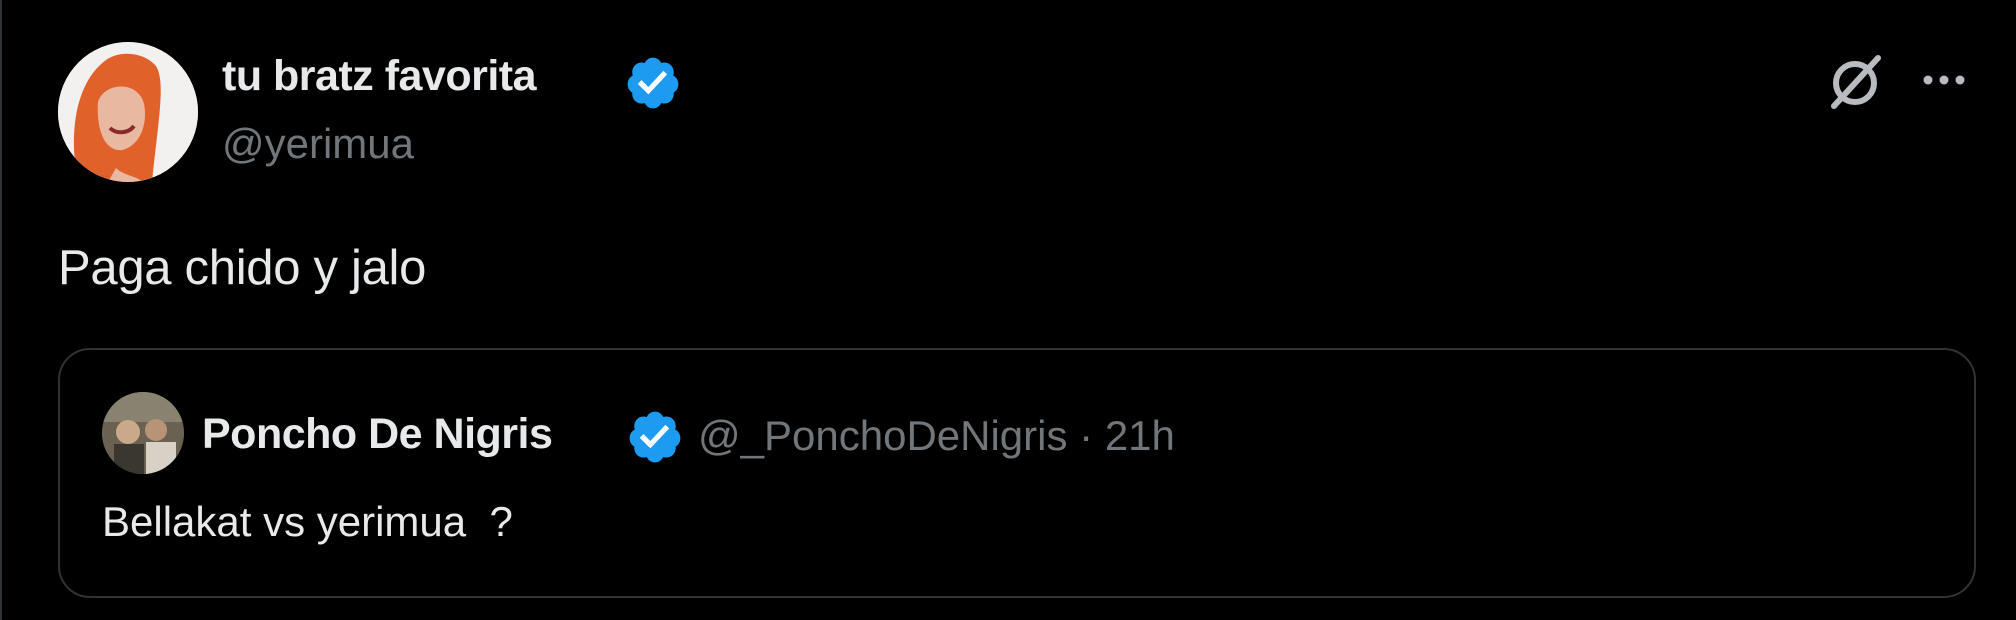  What do you see at coordinates (1140, 435) in the screenshot?
I see `quoted-timestamp: 21h` at bounding box center [1140, 435].